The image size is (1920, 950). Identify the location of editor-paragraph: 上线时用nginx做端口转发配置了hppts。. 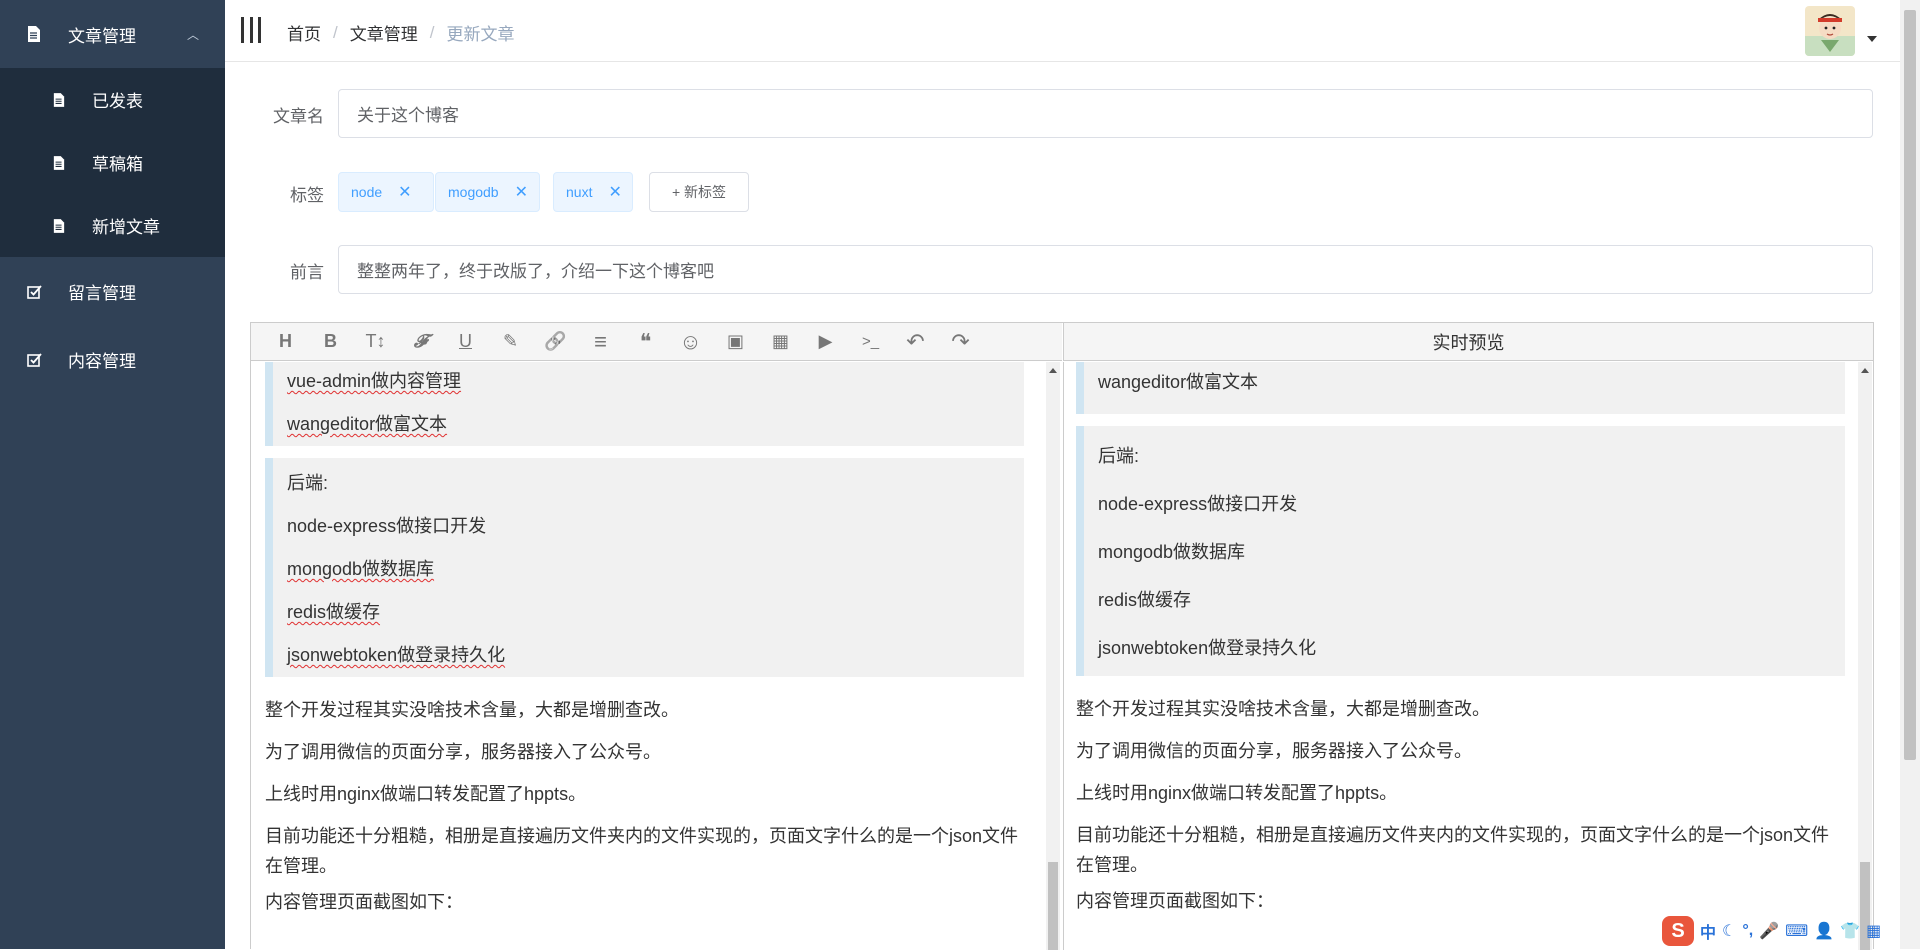
(426, 794).